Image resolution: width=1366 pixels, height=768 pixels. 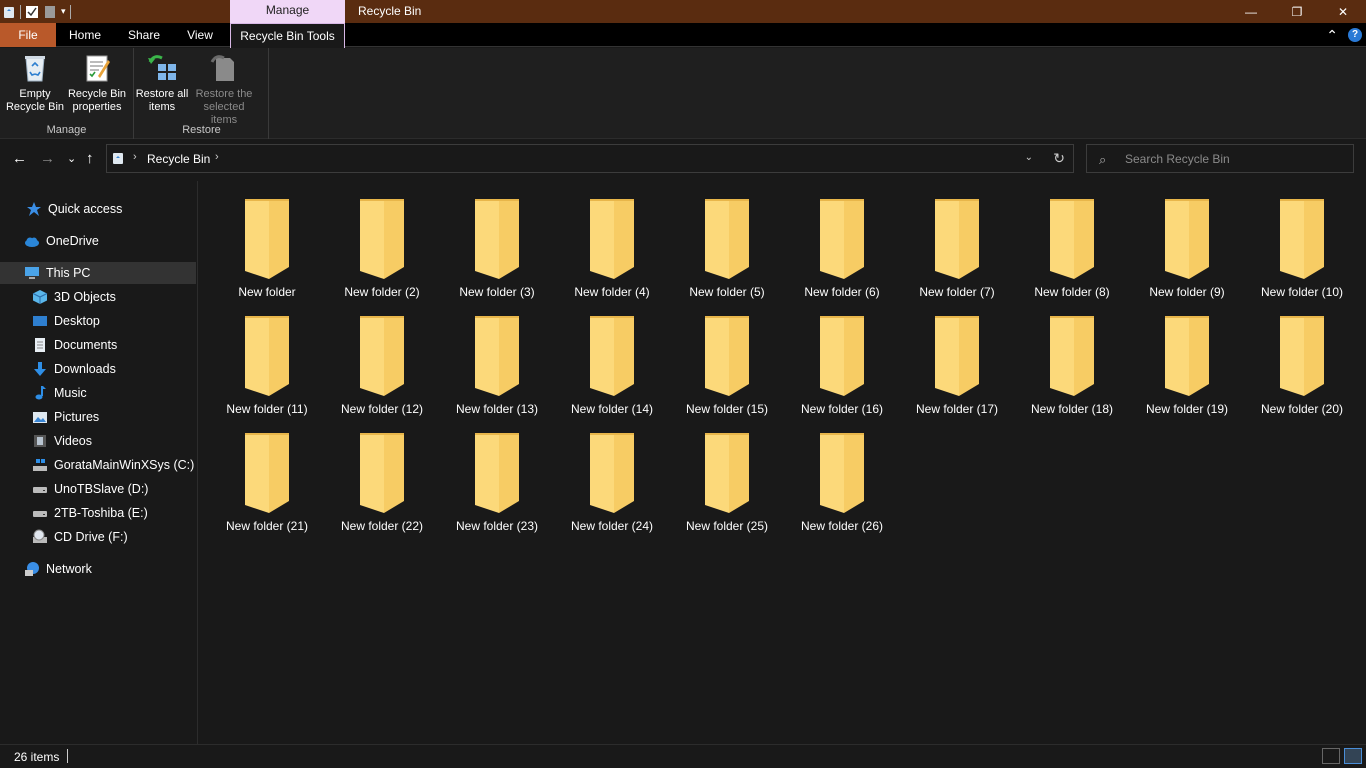 What do you see at coordinates (1342, 756) in the screenshot?
I see `view-switcher` at bounding box center [1342, 756].